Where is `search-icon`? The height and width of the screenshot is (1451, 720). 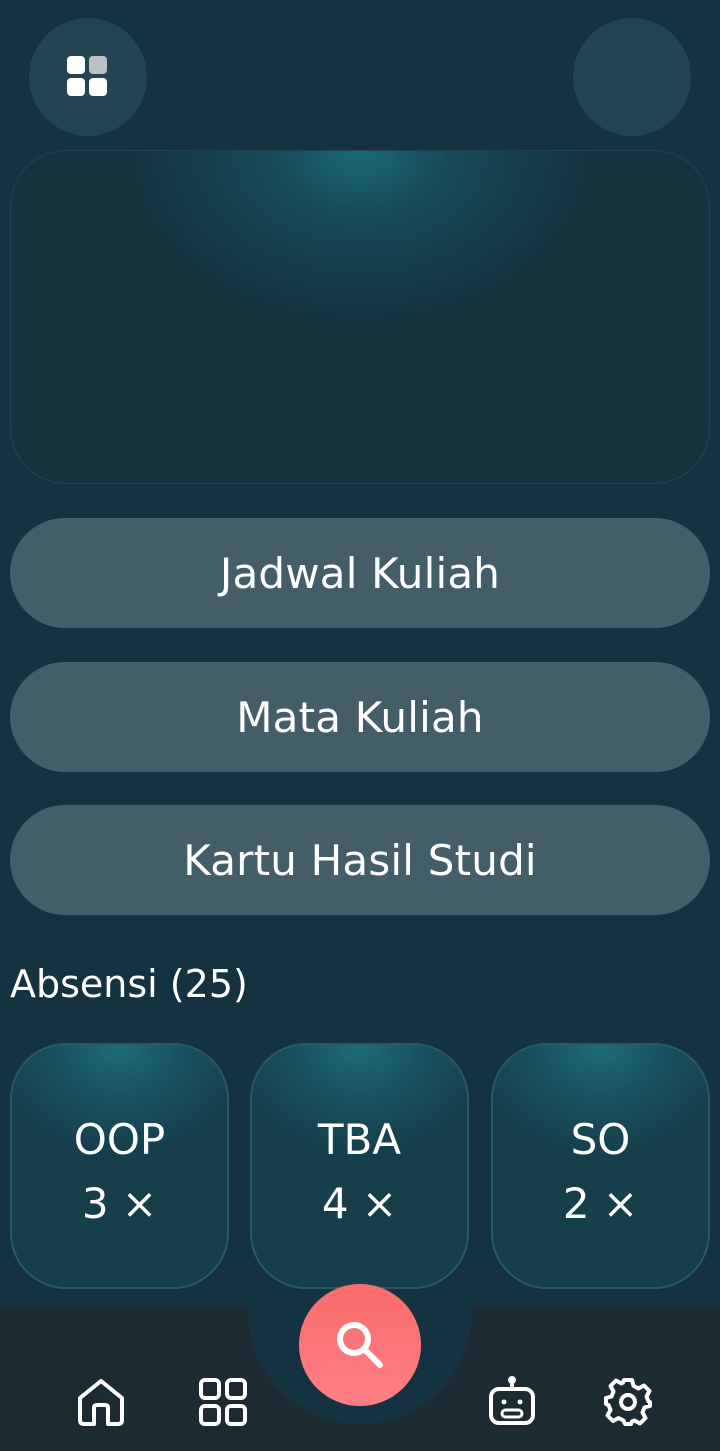 search-icon is located at coordinates (360, 1345).